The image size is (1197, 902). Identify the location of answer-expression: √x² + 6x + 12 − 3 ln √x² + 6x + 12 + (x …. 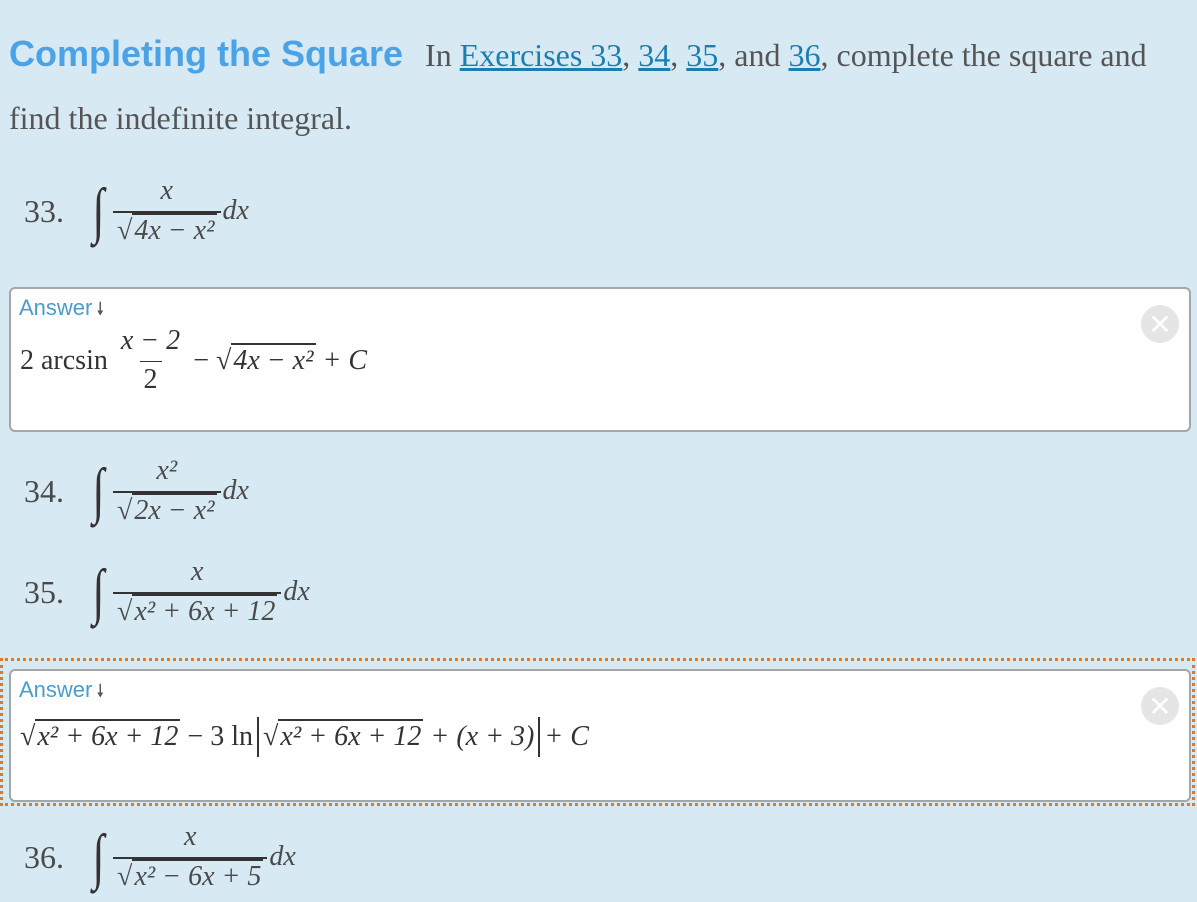
(304, 737).